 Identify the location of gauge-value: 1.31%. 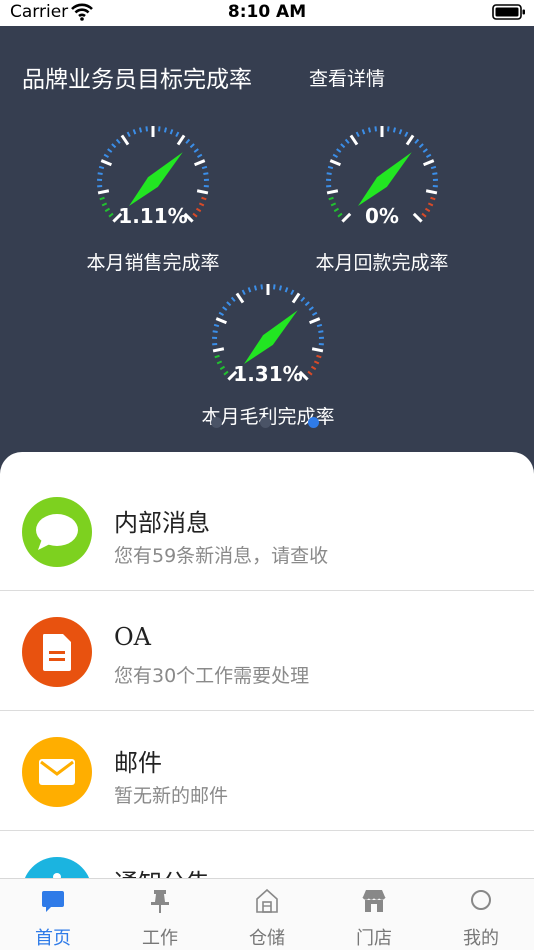
(268, 374).